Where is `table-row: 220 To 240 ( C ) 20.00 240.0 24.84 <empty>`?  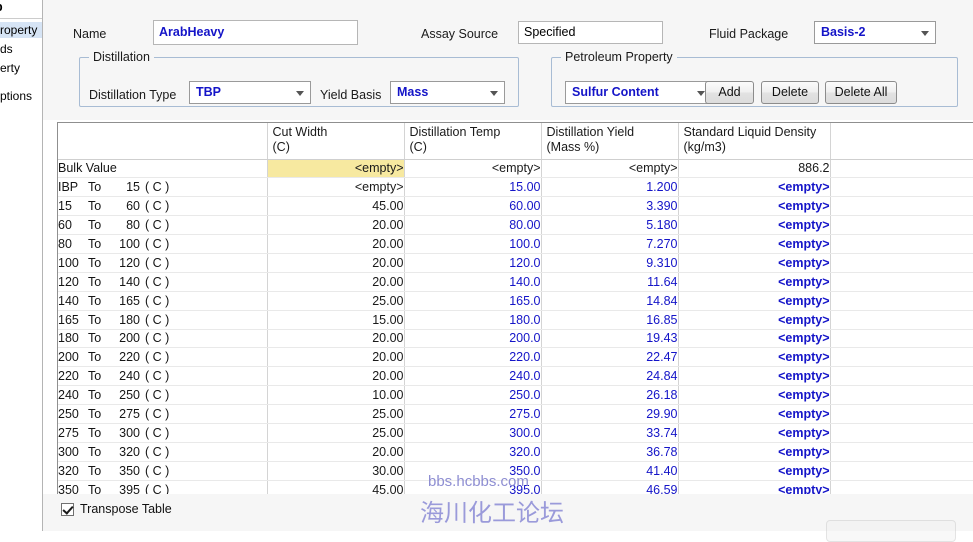
table-row: 220 To 240 ( C ) 20.00 240.0 24.84 <empty> is located at coordinates (515, 376).